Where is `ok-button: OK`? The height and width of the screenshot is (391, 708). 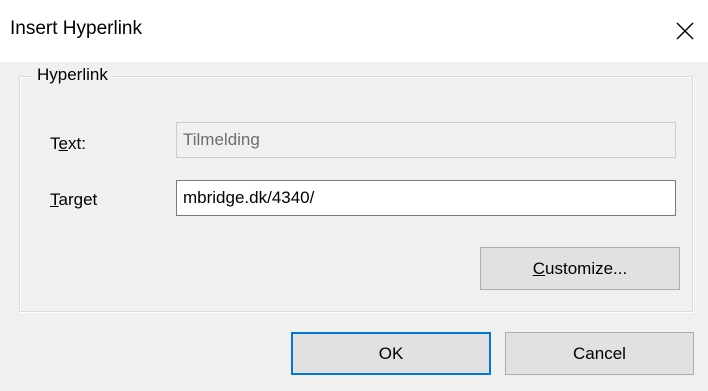 ok-button: OK is located at coordinates (391, 353).